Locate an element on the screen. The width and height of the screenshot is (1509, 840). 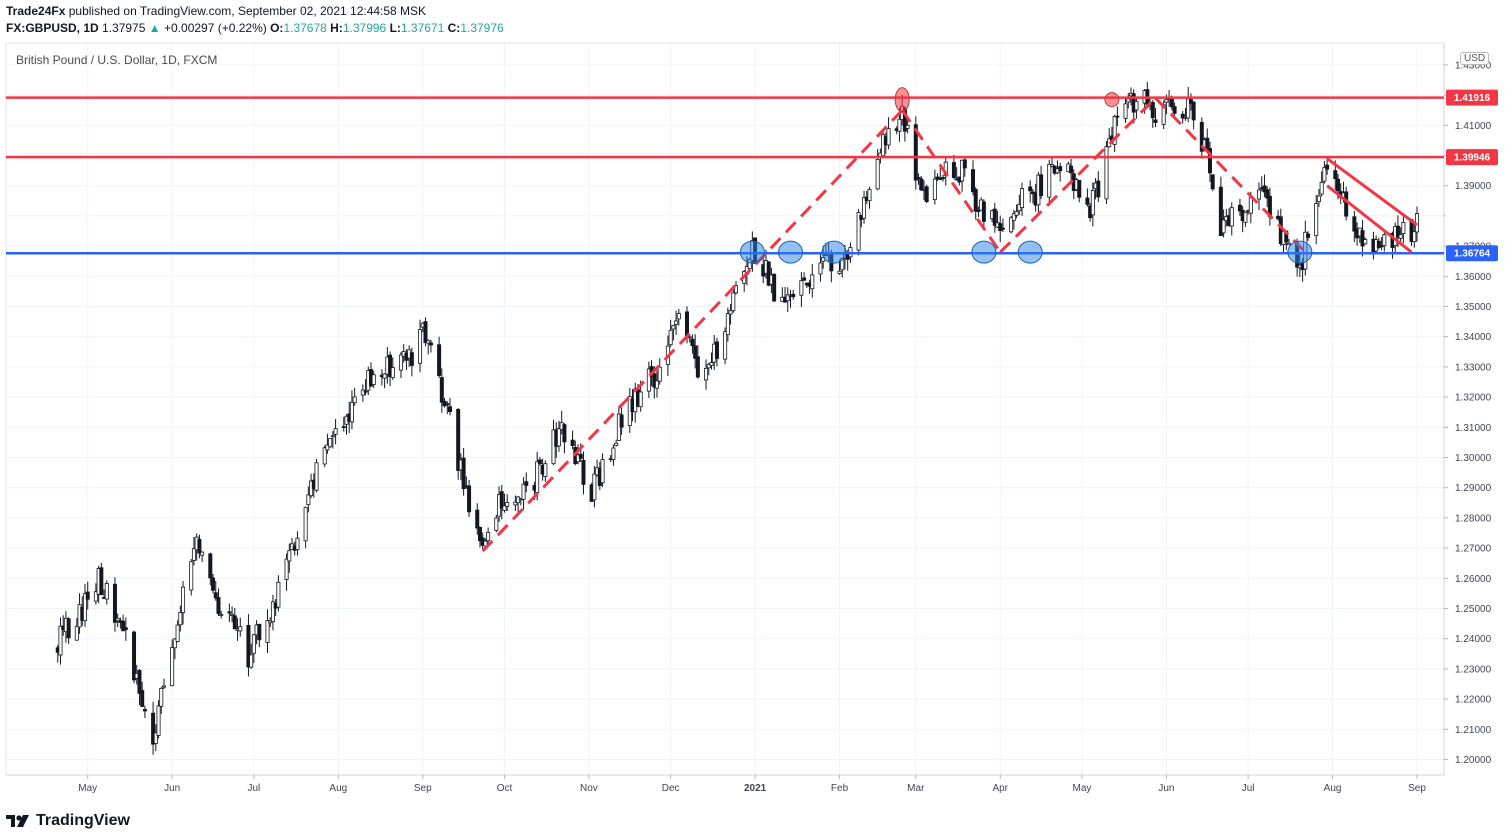
y-tick-label: 1.41000 is located at coordinates (1473, 126).